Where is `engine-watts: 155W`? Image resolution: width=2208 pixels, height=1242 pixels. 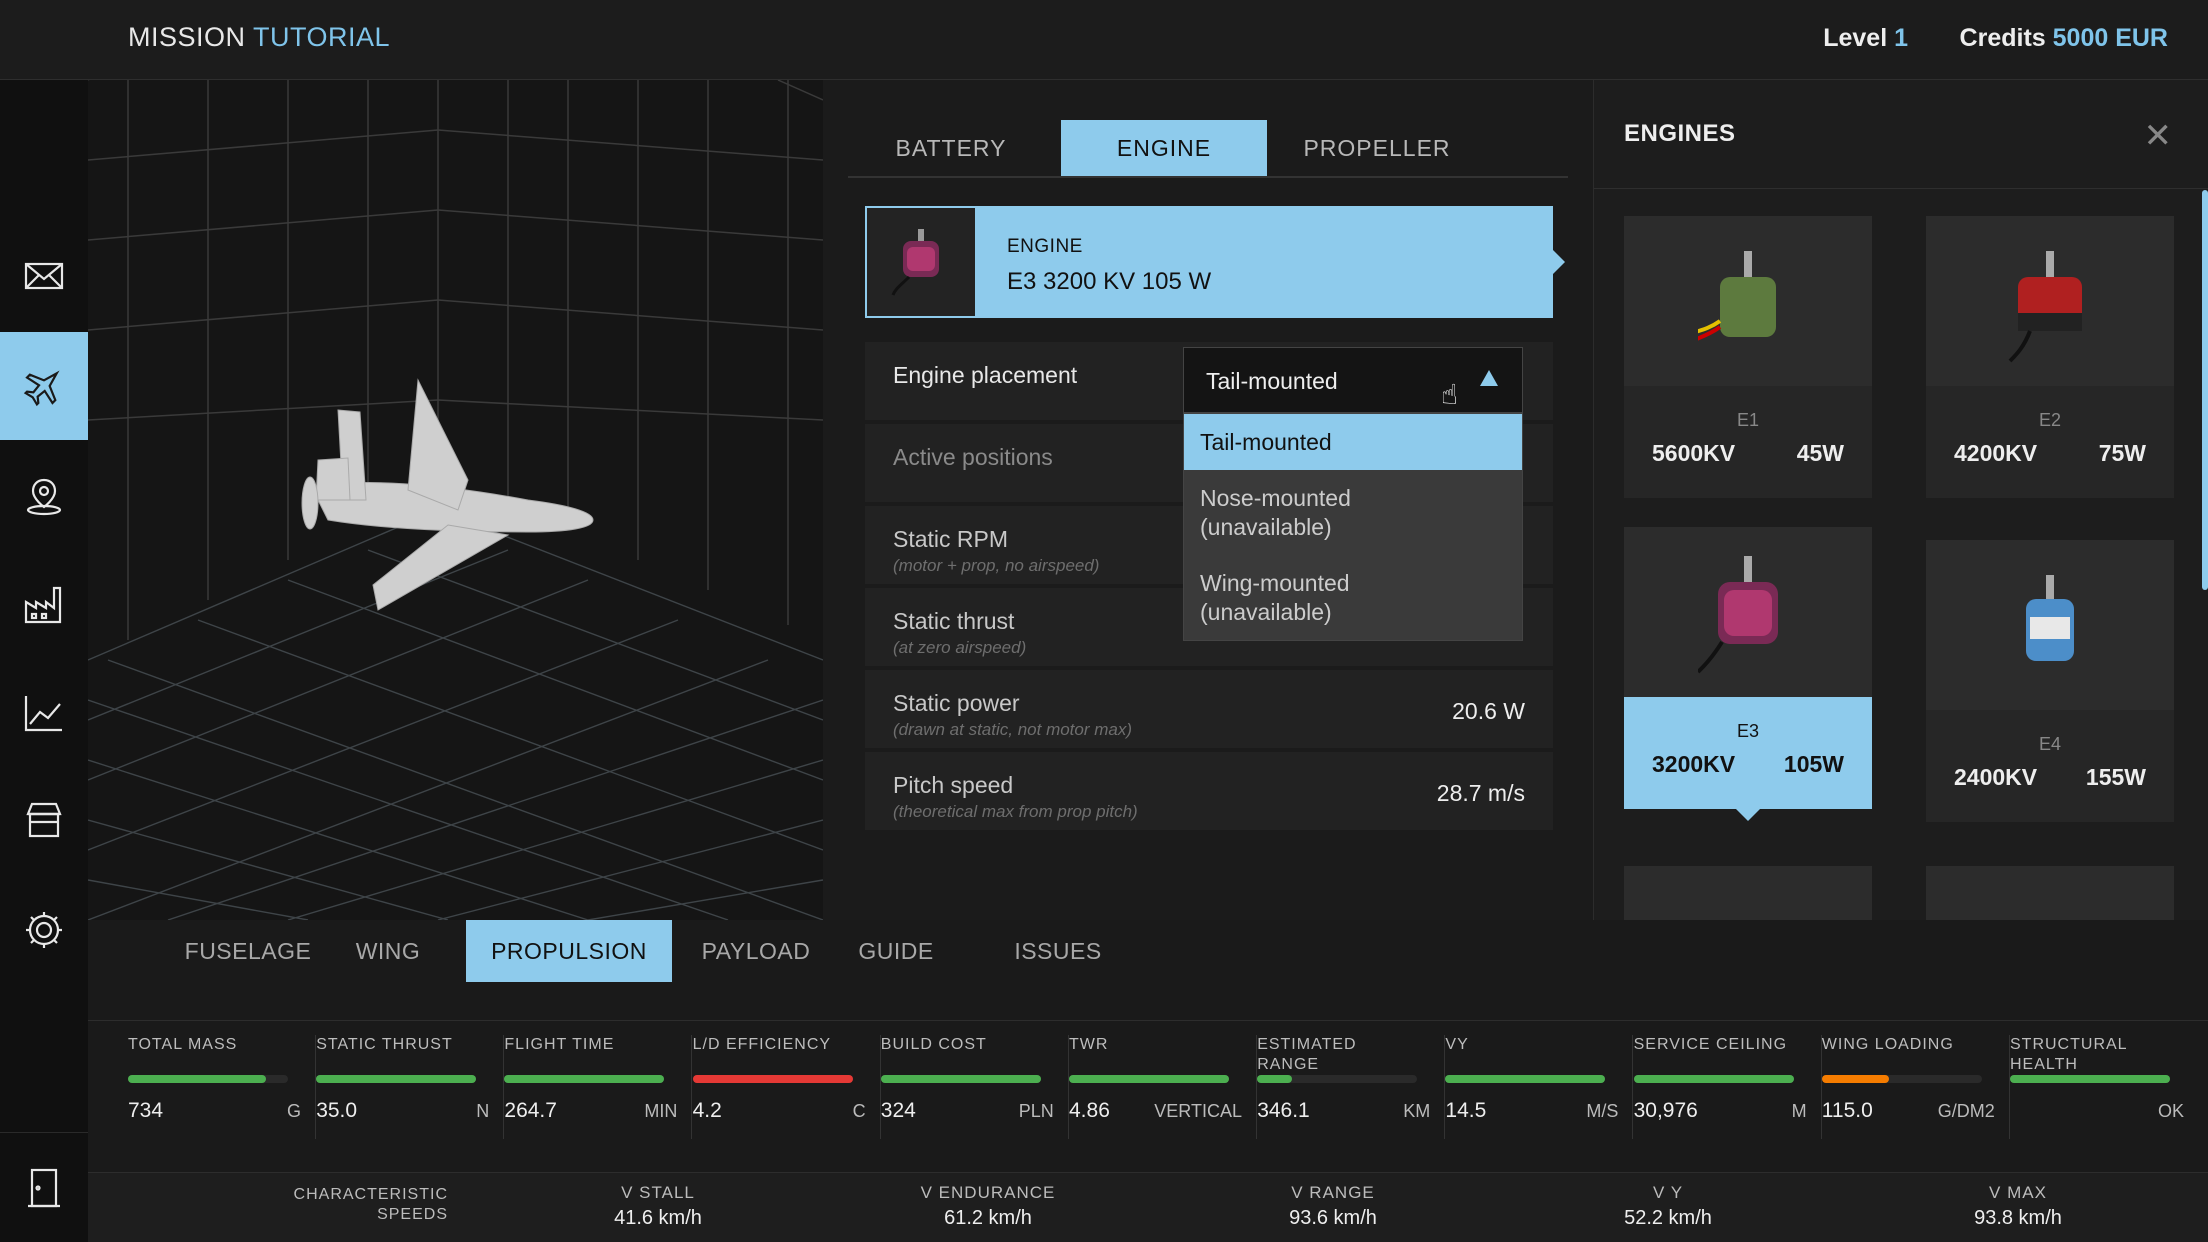
engine-watts: 155W is located at coordinates (2115, 777).